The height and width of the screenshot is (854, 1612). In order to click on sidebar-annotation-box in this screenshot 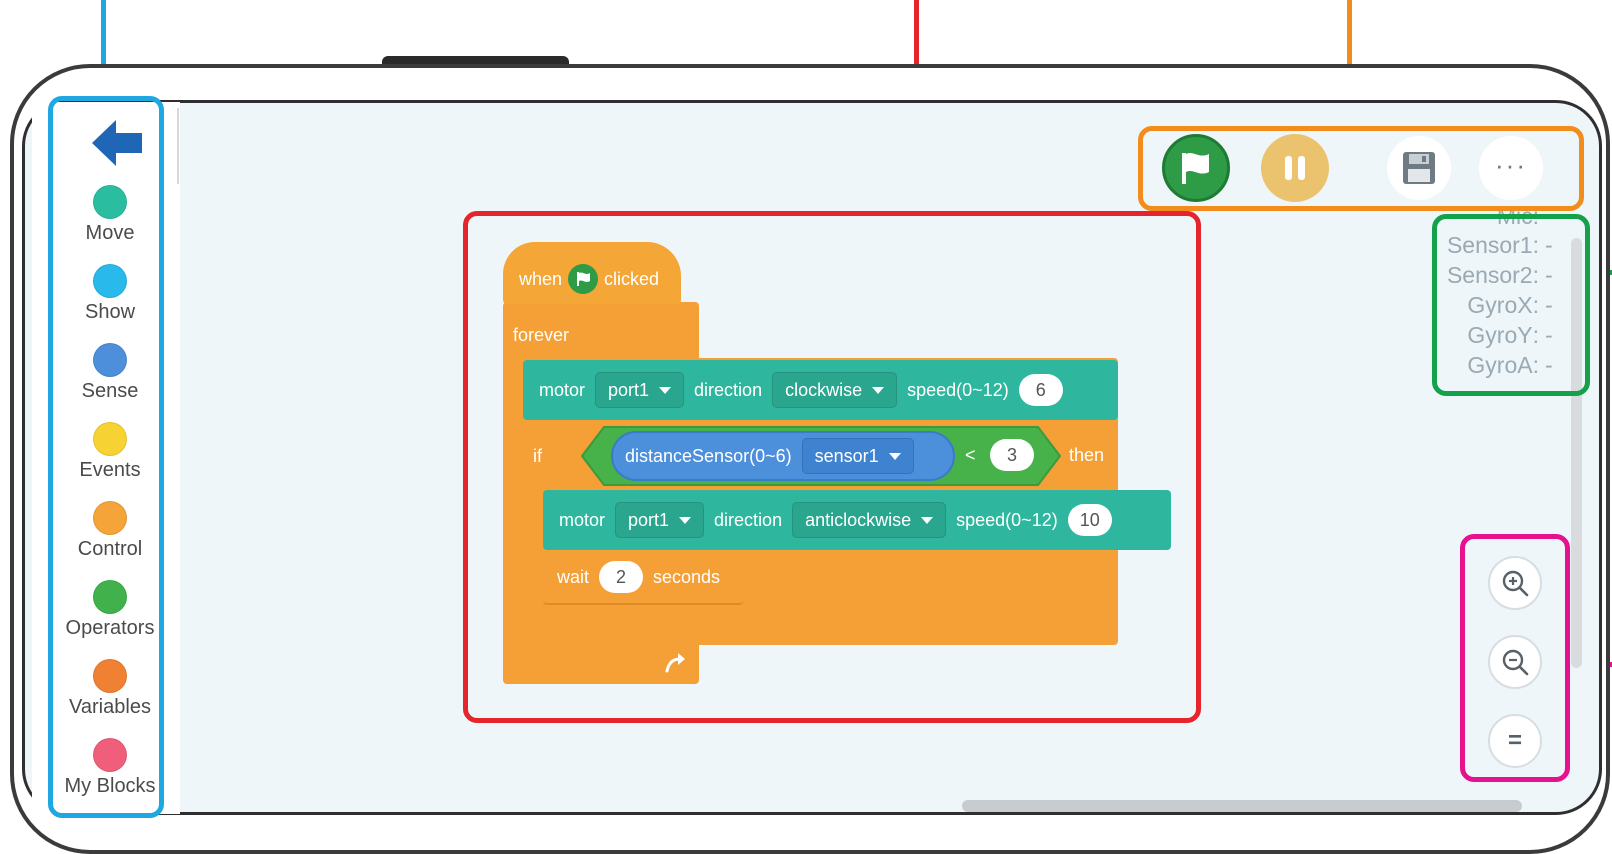, I will do `click(106, 457)`.